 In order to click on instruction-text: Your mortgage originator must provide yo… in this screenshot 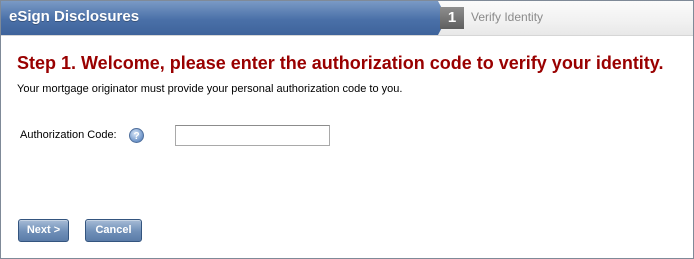, I will do `click(210, 89)`.